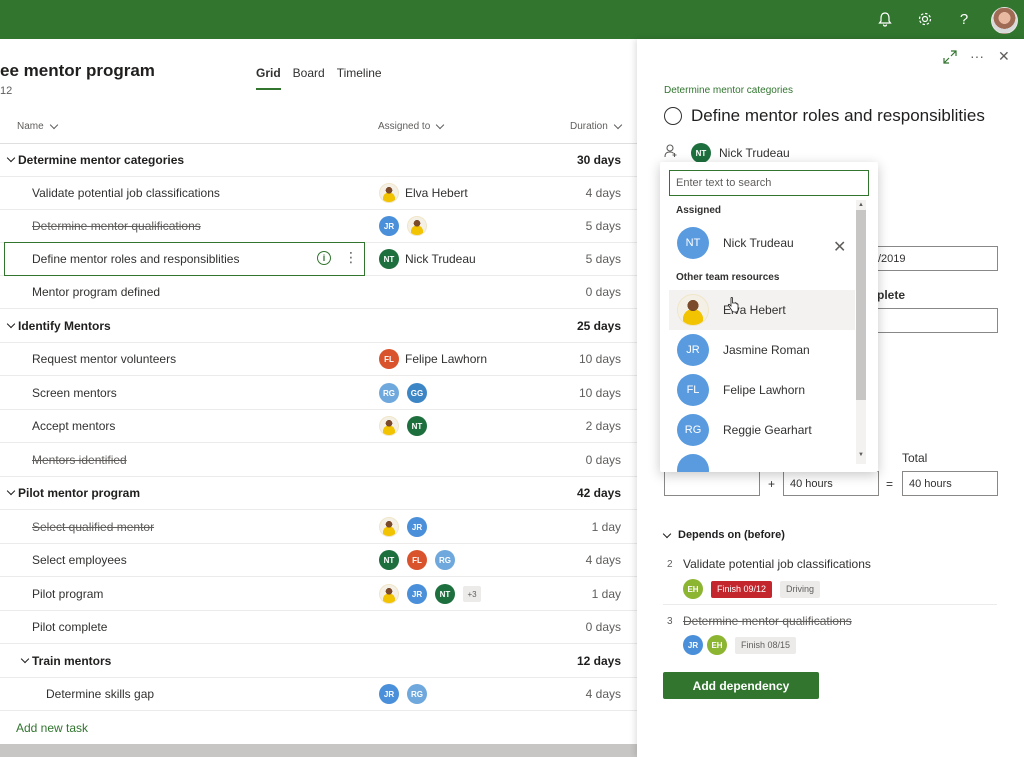 This screenshot has height=757, width=1024. What do you see at coordinates (728, 90) in the screenshot?
I see `breadcrumb: Determine mentor categories` at bounding box center [728, 90].